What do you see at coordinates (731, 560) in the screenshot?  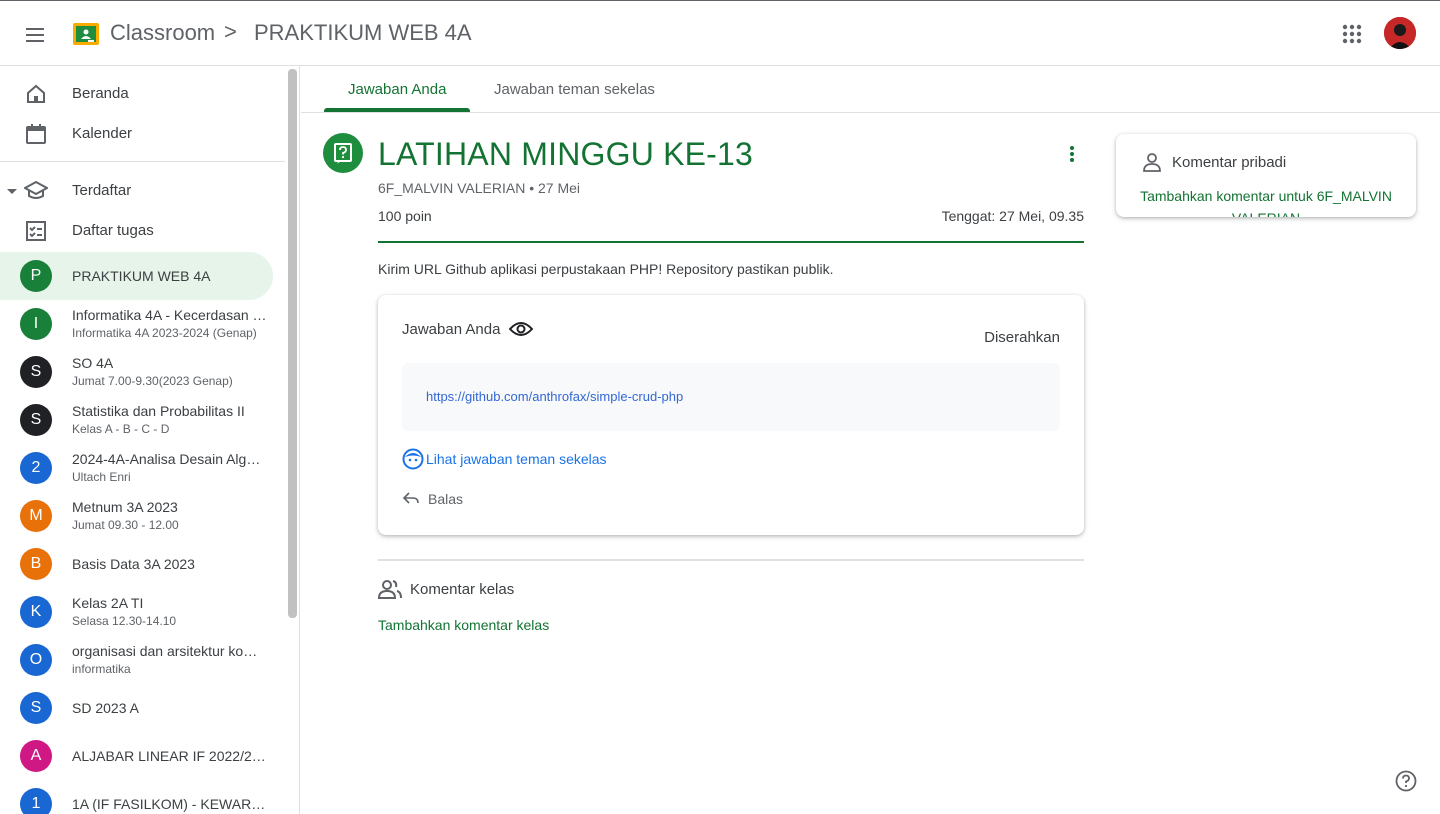 I see `comments-divider` at bounding box center [731, 560].